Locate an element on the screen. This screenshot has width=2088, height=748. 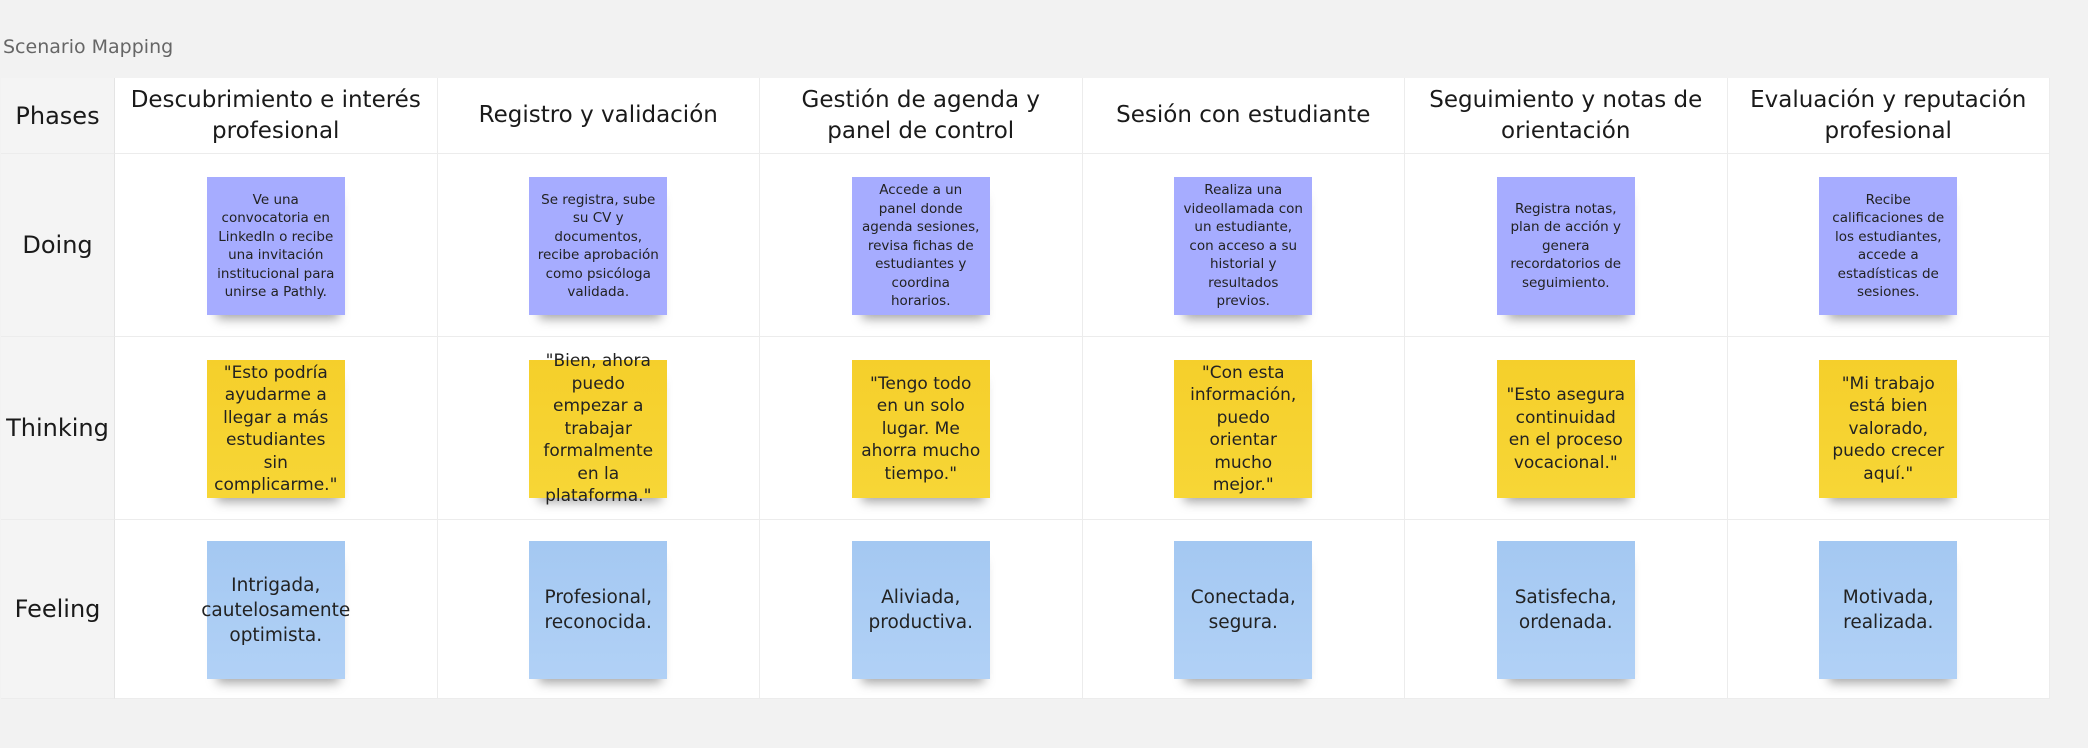
feeling-cell-1: Intrigada, cautelosamente optimista. is located at coordinates (276, 609).